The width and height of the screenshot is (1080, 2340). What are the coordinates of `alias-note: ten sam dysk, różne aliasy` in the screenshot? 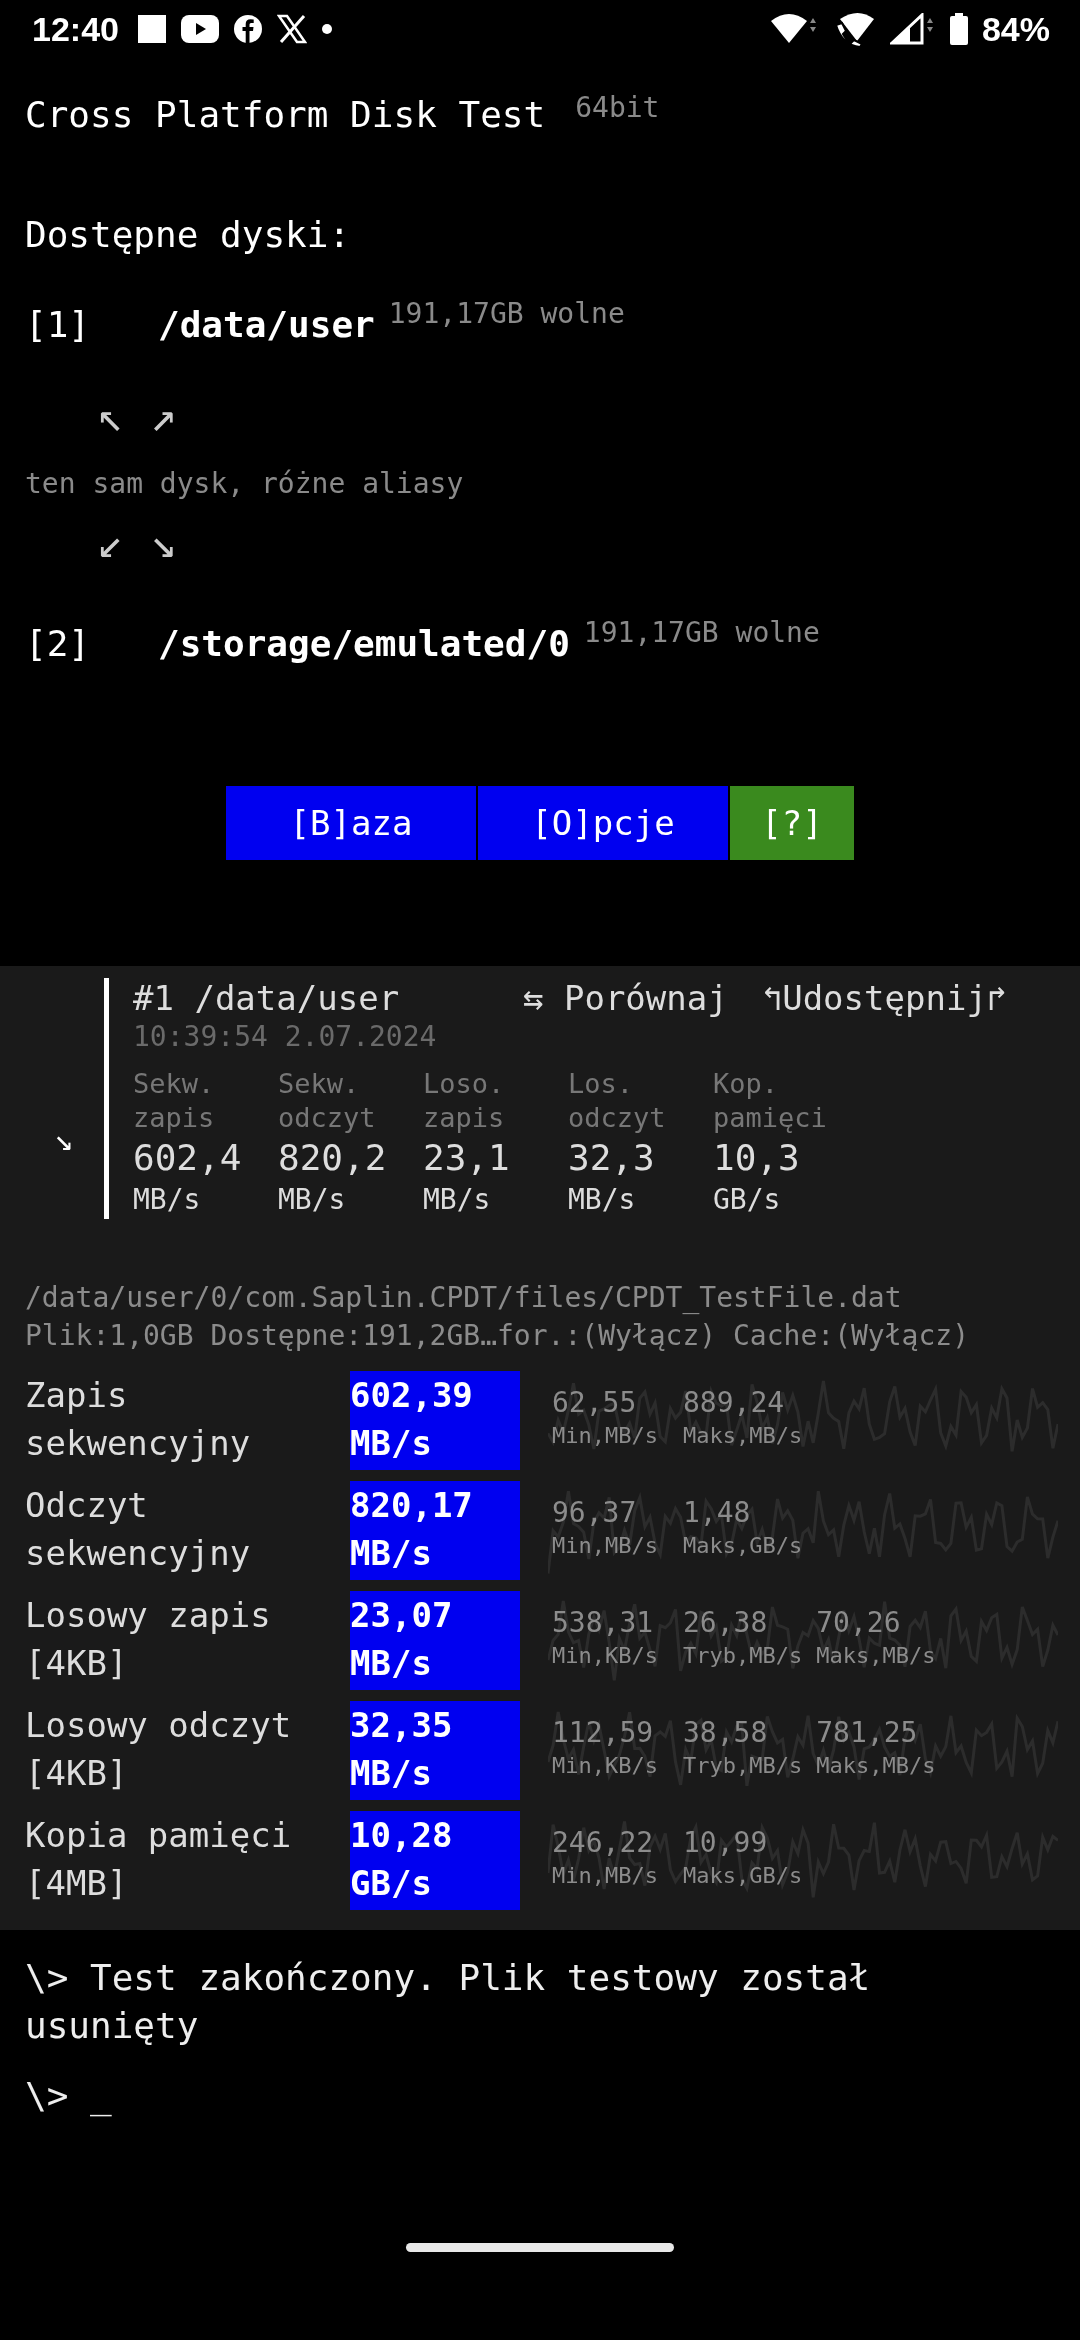 It's located at (245, 484).